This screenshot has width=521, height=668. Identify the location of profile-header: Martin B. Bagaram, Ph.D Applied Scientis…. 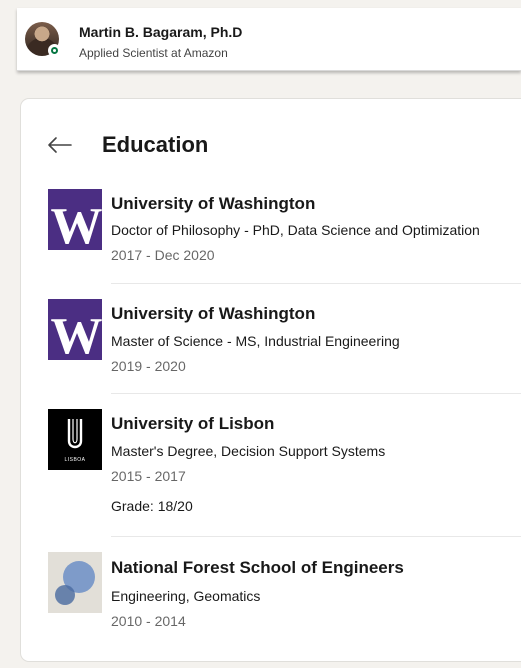
(269, 39).